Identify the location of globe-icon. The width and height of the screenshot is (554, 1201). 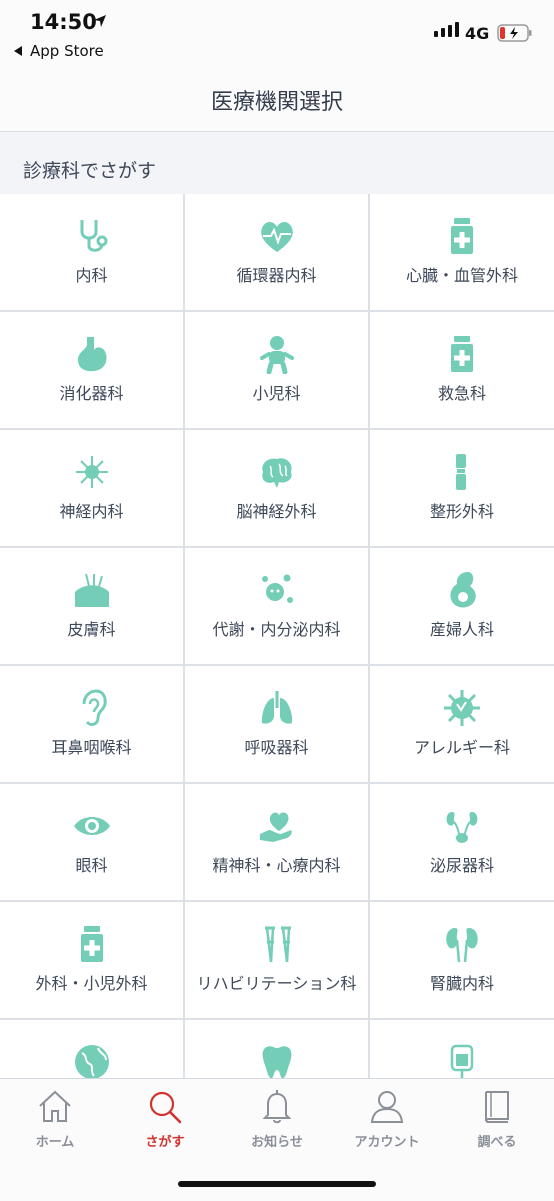
(91, 1061).